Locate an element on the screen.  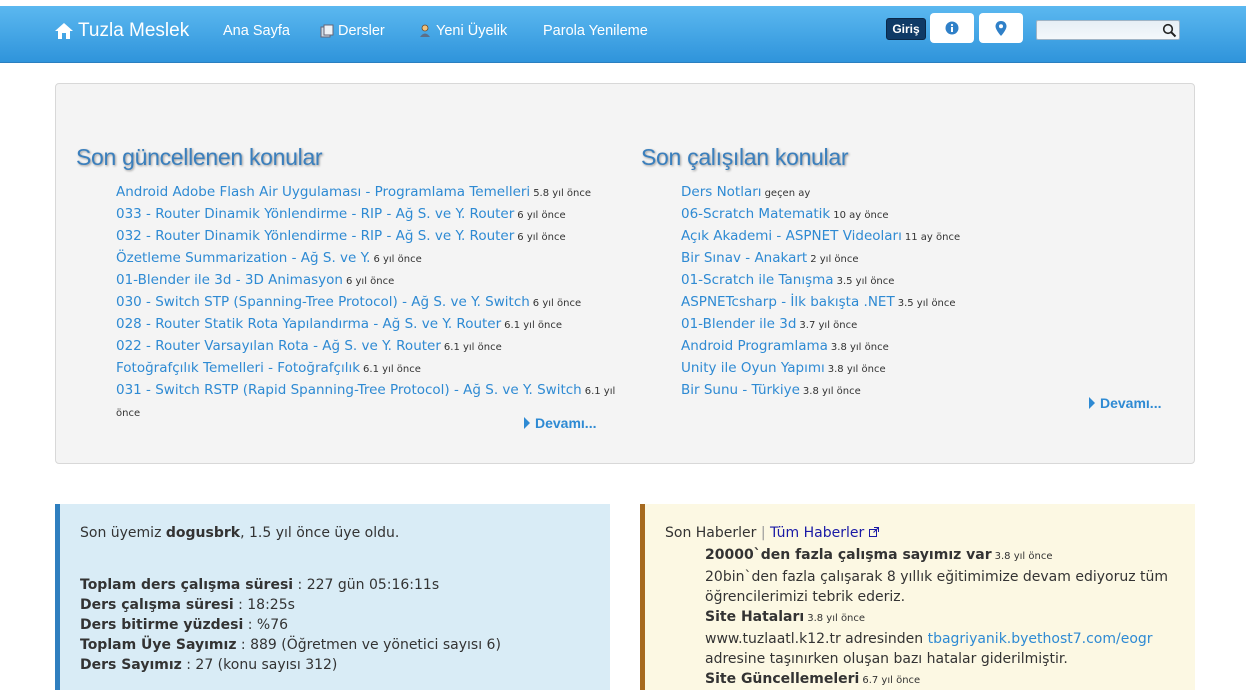
topic-link: 01-Blender ile 3d is located at coordinates (738, 324).